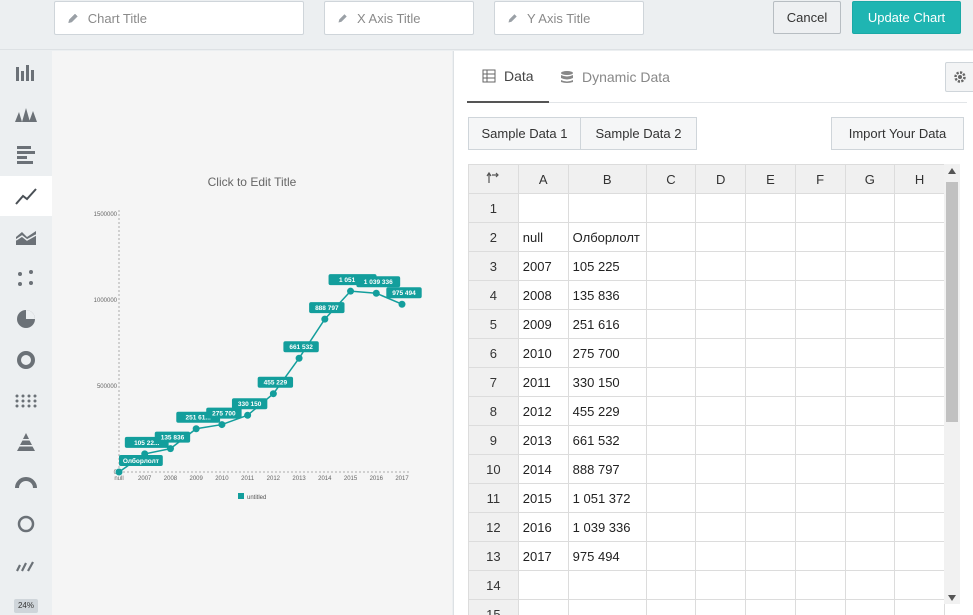 Image resolution: width=973 pixels, height=615 pixels. What do you see at coordinates (543, 440) in the screenshot?
I see `grid-cell: 2013` at bounding box center [543, 440].